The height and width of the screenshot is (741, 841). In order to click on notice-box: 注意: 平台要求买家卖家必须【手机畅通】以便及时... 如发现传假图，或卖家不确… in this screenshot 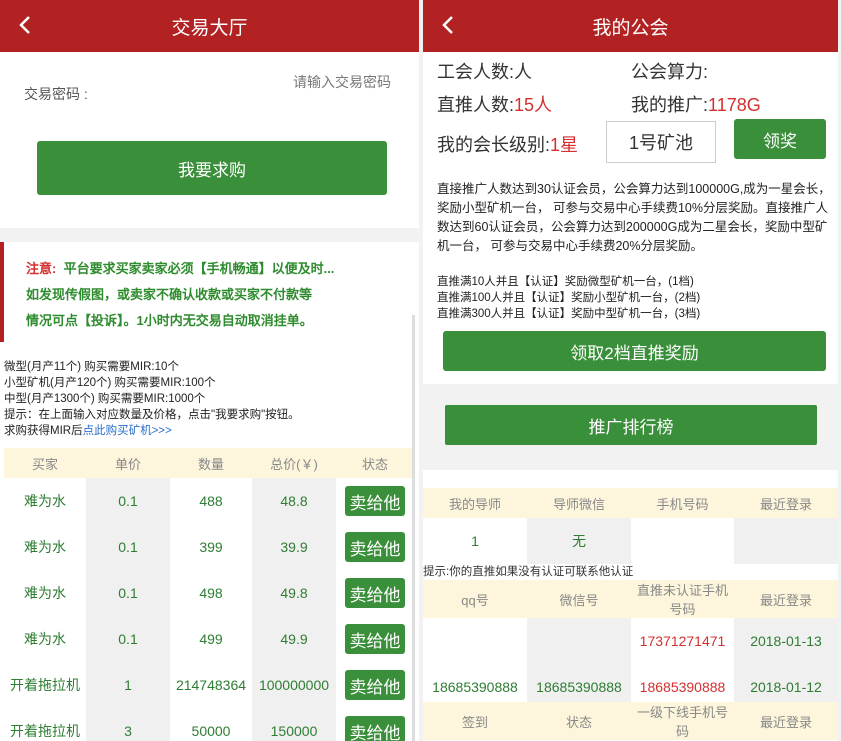, I will do `click(209, 292)`.